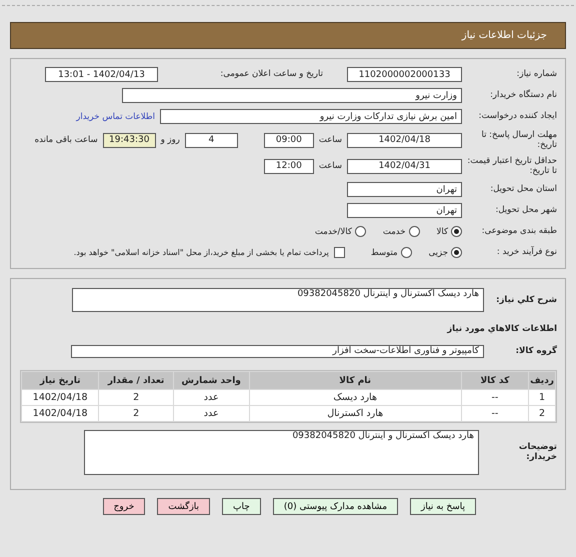 The width and height of the screenshot is (576, 557). What do you see at coordinates (281, 452) in the screenshot?
I see `notes-field: هارد دیسک اکسترنال و اینترنال 09382045820` at bounding box center [281, 452].